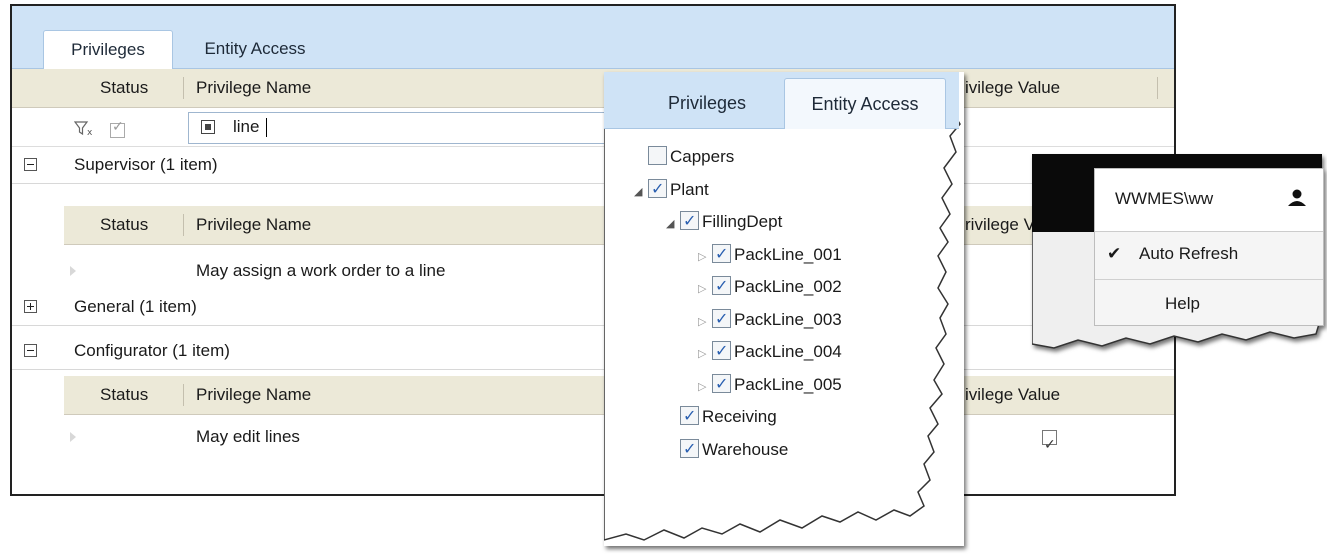 The width and height of the screenshot is (1327, 556). What do you see at coordinates (246, 126) in the screenshot?
I see `filter-text: line` at bounding box center [246, 126].